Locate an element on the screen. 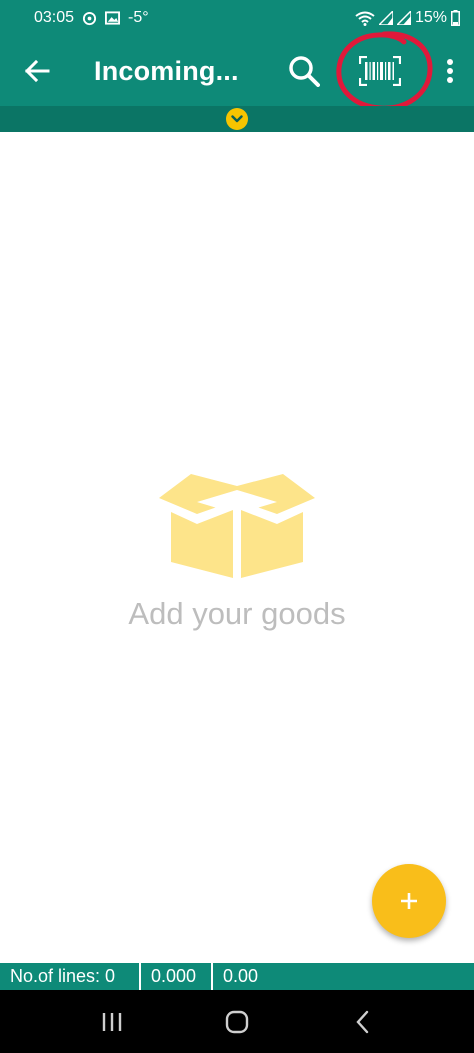 The width and height of the screenshot is (474, 1053). open-box-icon is located at coordinates (237, 527).